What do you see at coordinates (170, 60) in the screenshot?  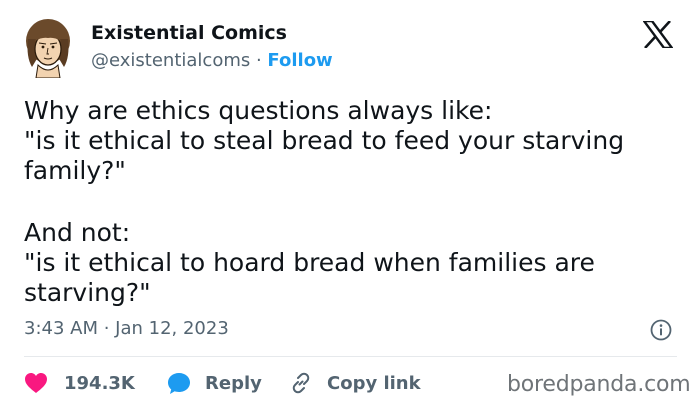 I see `author-handle: @existentialcoms` at bounding box center [170, 60].